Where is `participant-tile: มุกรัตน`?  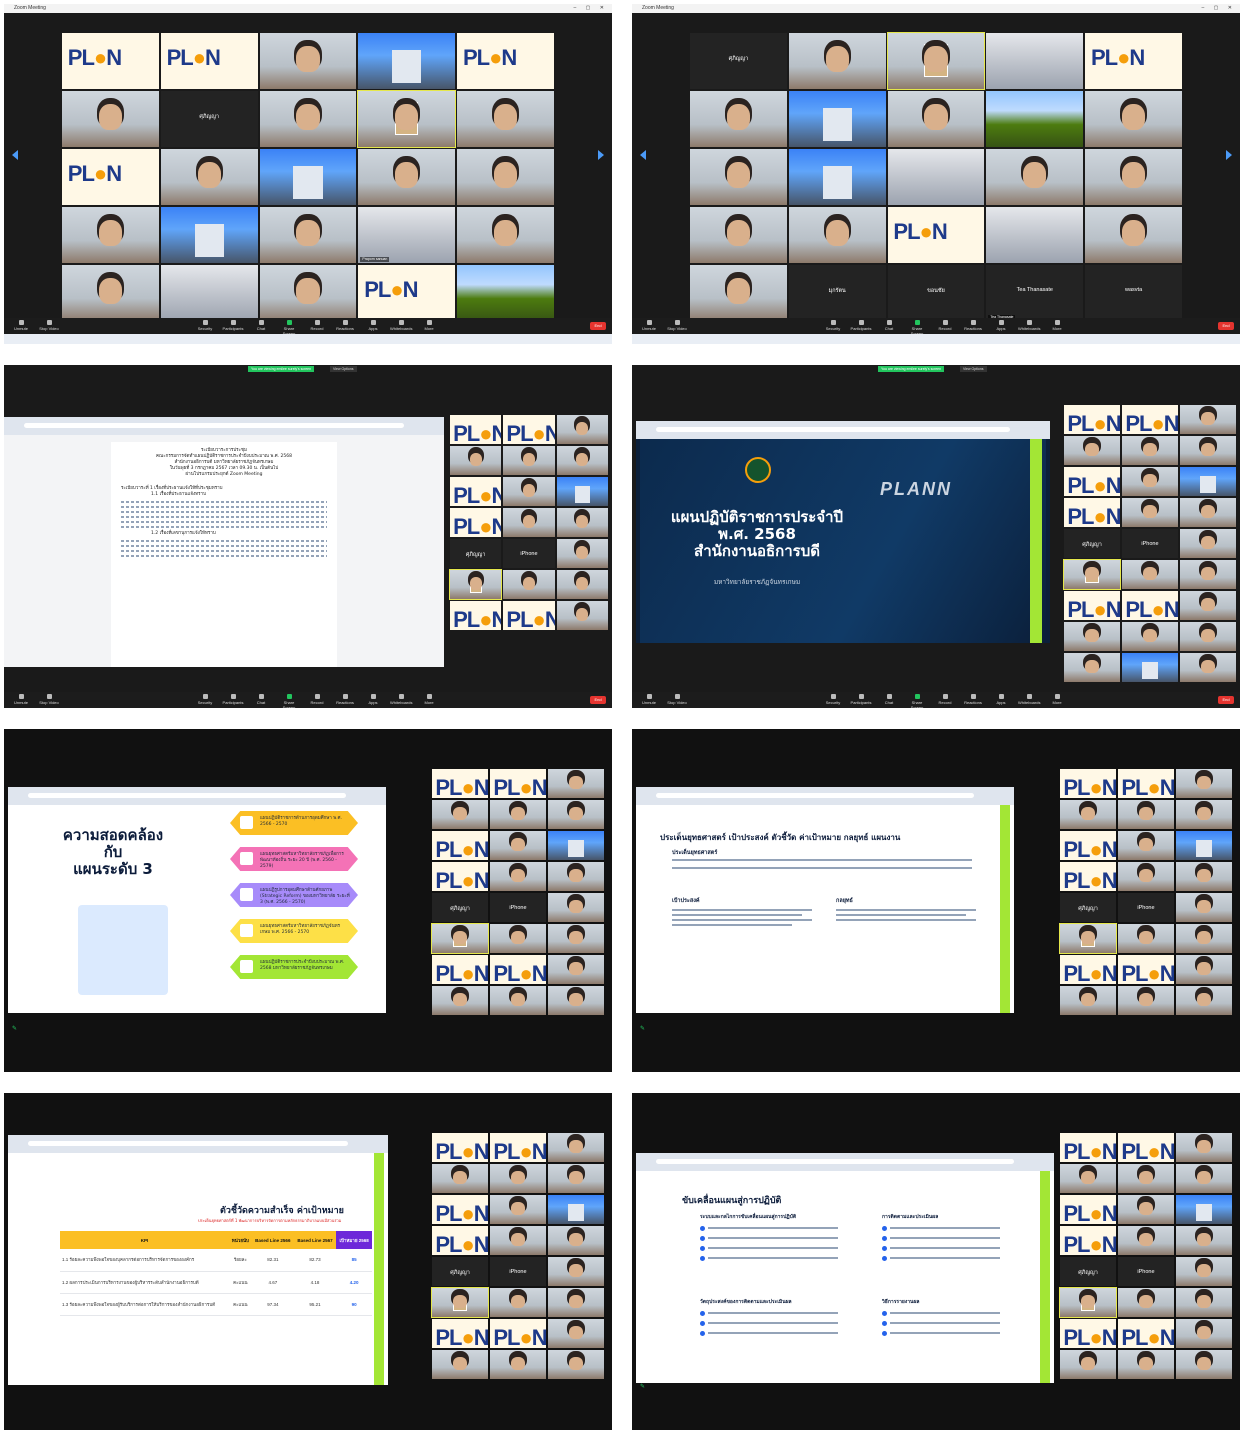 participant-tile: มุกรัตน is located at coordinates (837, 293).